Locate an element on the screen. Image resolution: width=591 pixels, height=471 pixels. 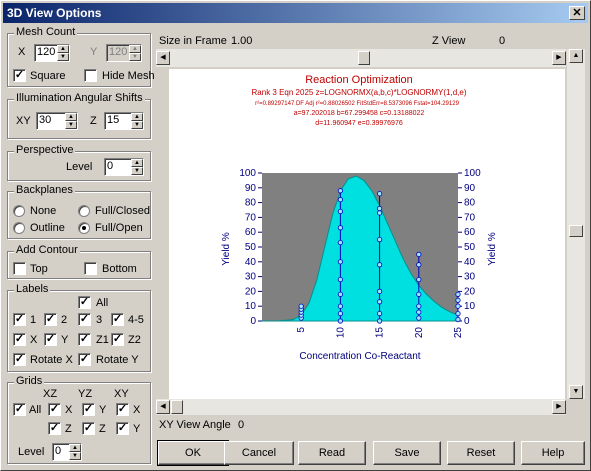
mesh-x-spinner: 120 ▲ ▼ is located at coordinates (52, 53).